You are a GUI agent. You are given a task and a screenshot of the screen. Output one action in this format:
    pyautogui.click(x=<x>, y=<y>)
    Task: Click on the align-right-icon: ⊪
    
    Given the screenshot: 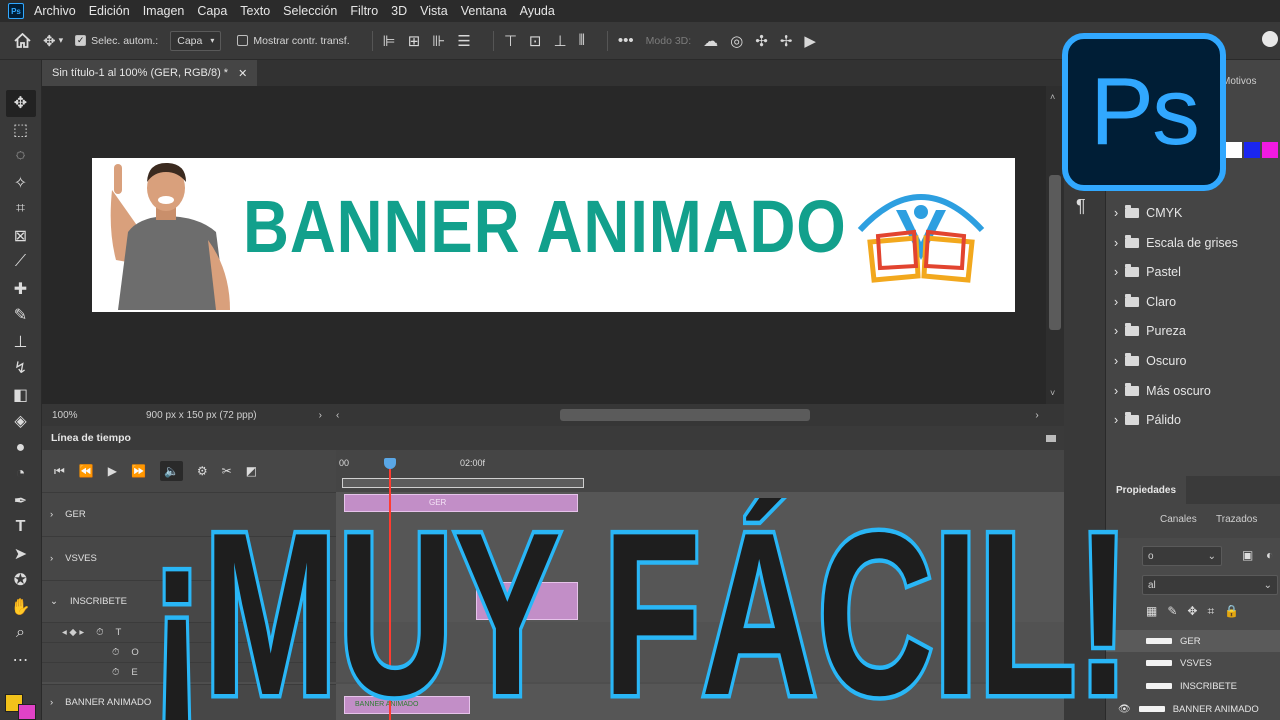 What is the action you would take?
    pyautogui.click(x=438, y=41)
    